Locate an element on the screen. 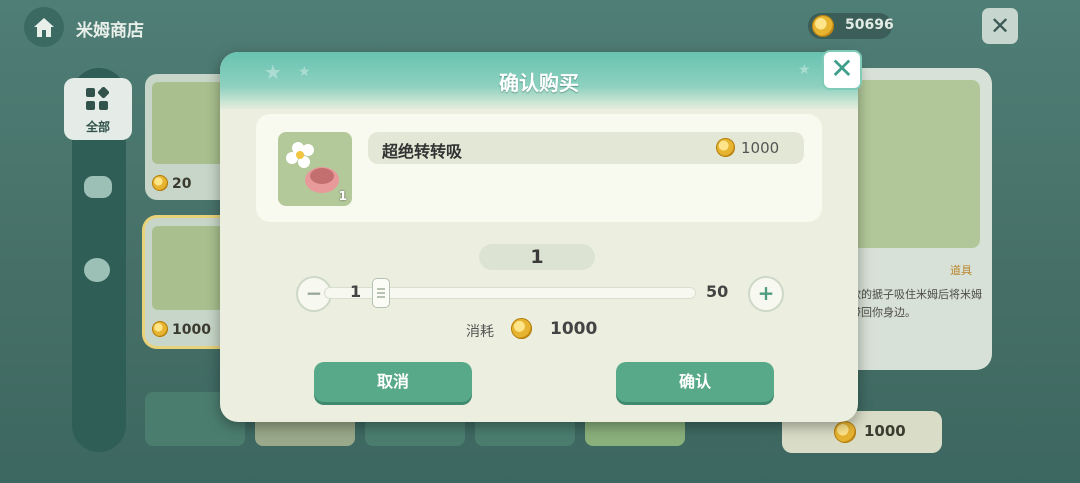 This screenshot has width=1080, height=483. cost-value: 1000 is located at coordinates (574, 329).